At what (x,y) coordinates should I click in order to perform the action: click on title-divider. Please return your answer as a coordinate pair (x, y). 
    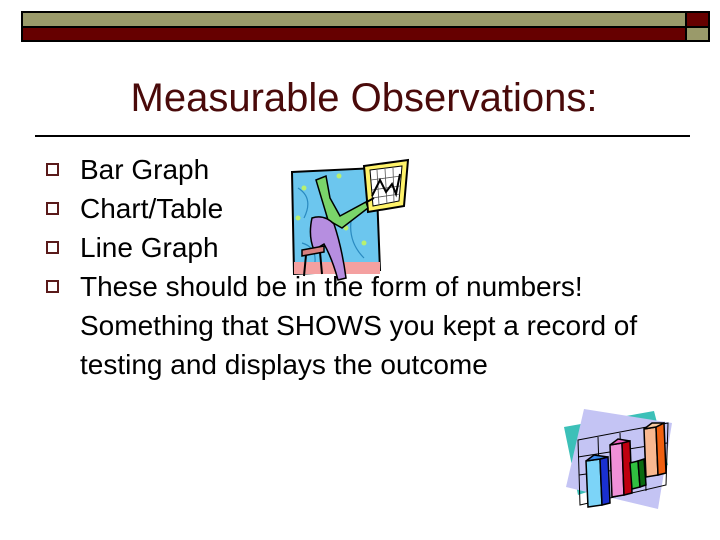
    Looking at the image, I should click on (362, 136).